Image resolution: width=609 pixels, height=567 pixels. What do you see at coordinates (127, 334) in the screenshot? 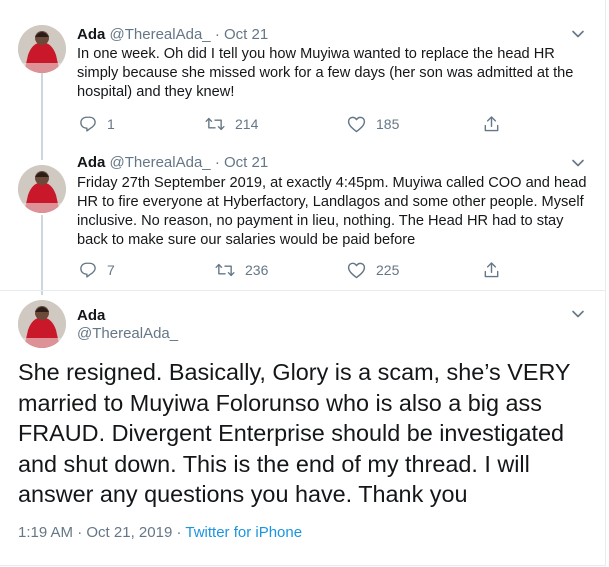
I see `author-handle: @TherealAda_` at bounding box center [127, 334].